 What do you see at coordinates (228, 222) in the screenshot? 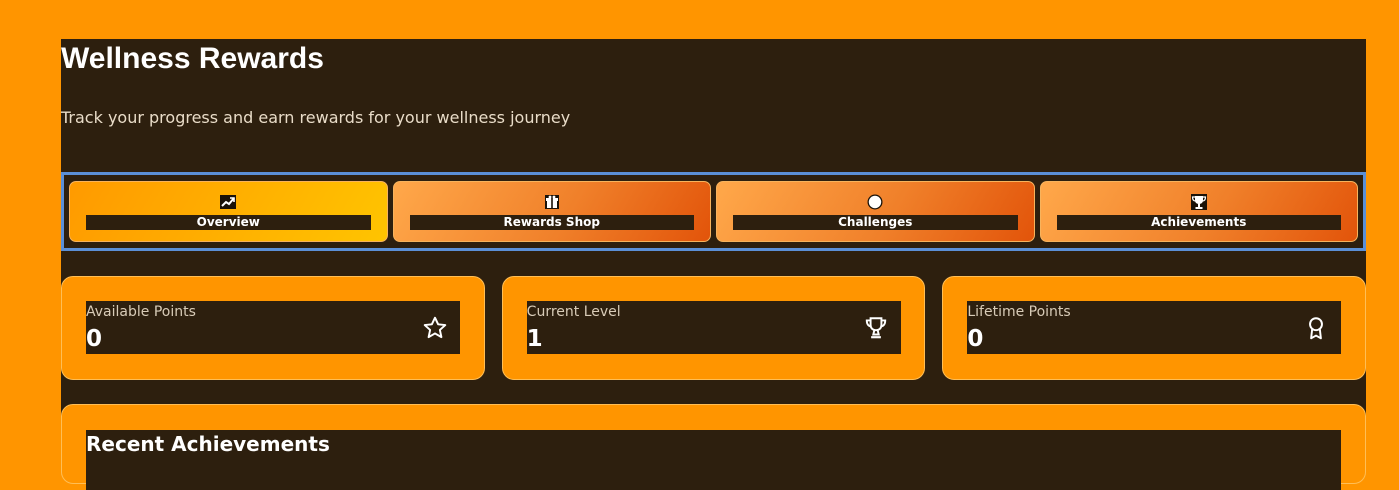
I see `tab-label: Overview` at bounding box center [228, 222].